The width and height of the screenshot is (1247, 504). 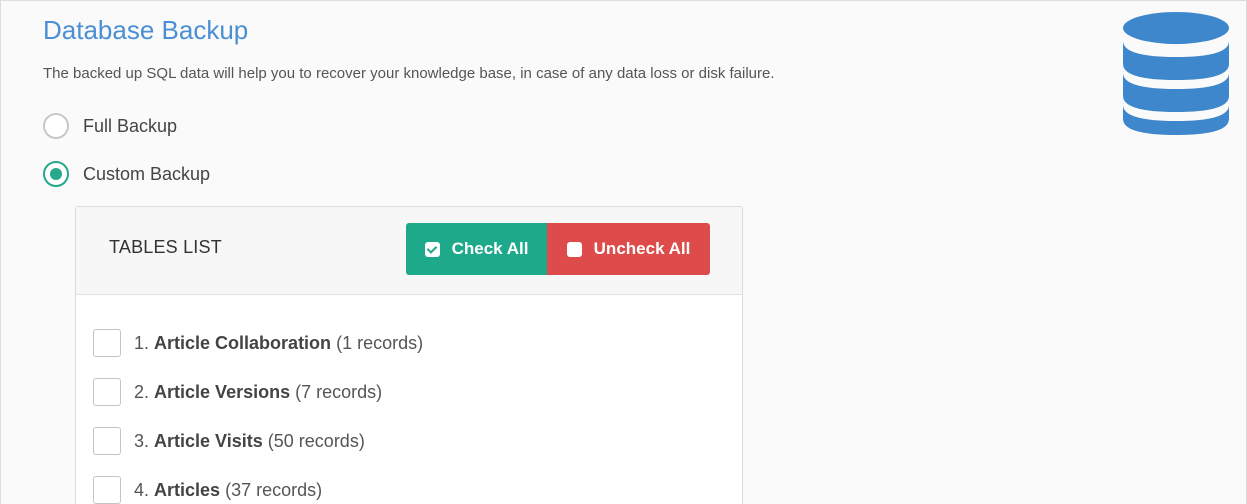 What do you see at coordinates (146, 30) in the screenshot?
I see `page-title: Database Backup` at bounding box center [146, 30].